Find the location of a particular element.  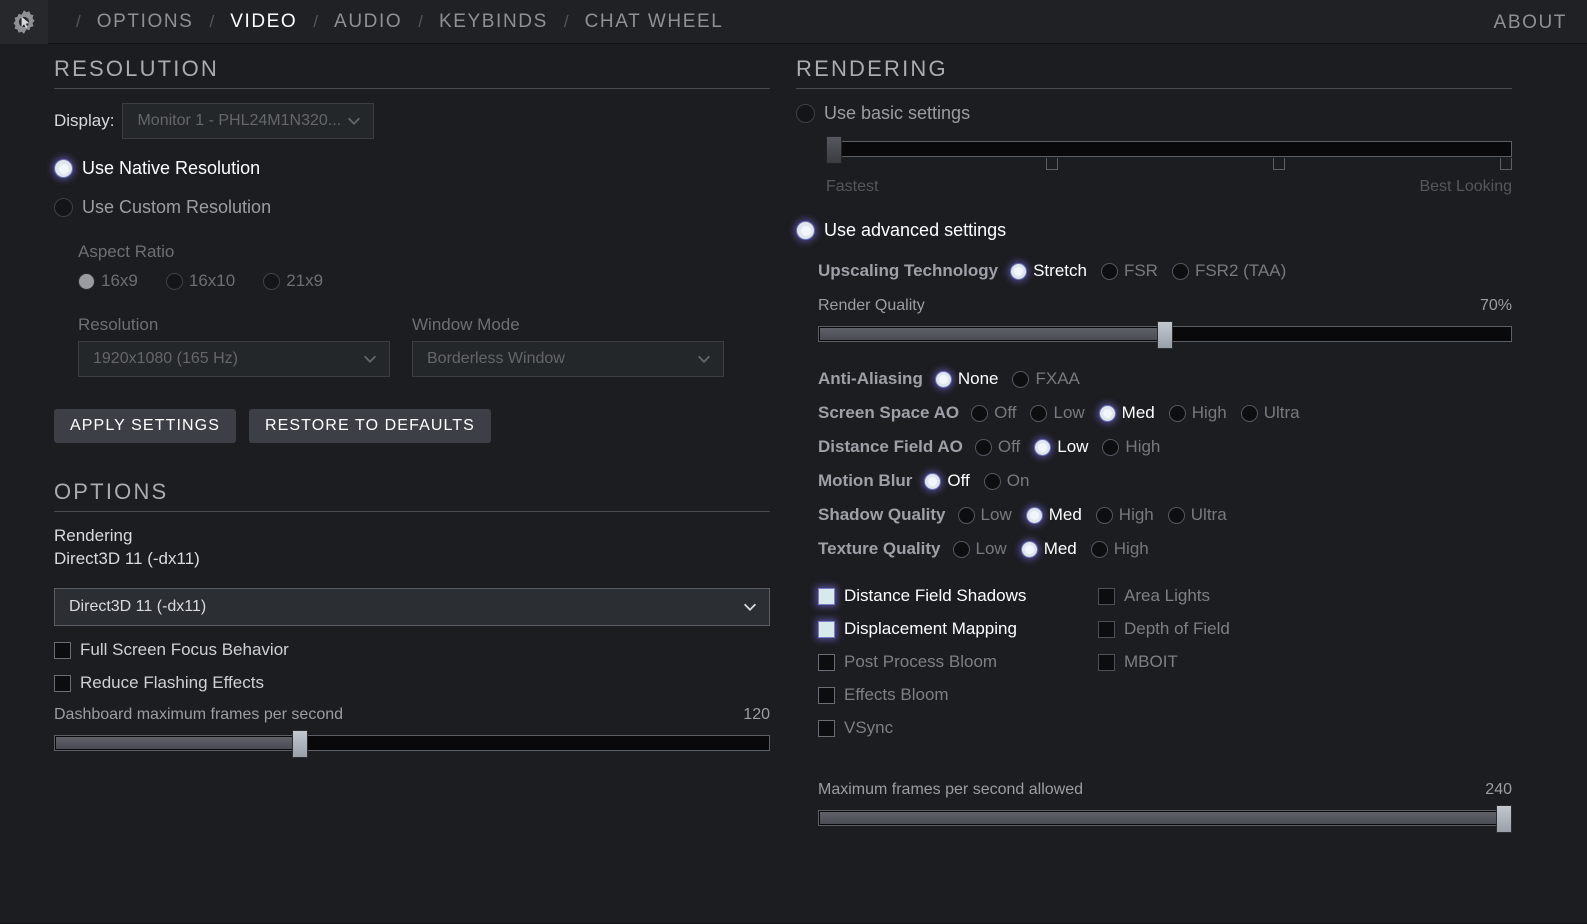

basic-quality-slider-thumb is located at coordinates (834, 150).